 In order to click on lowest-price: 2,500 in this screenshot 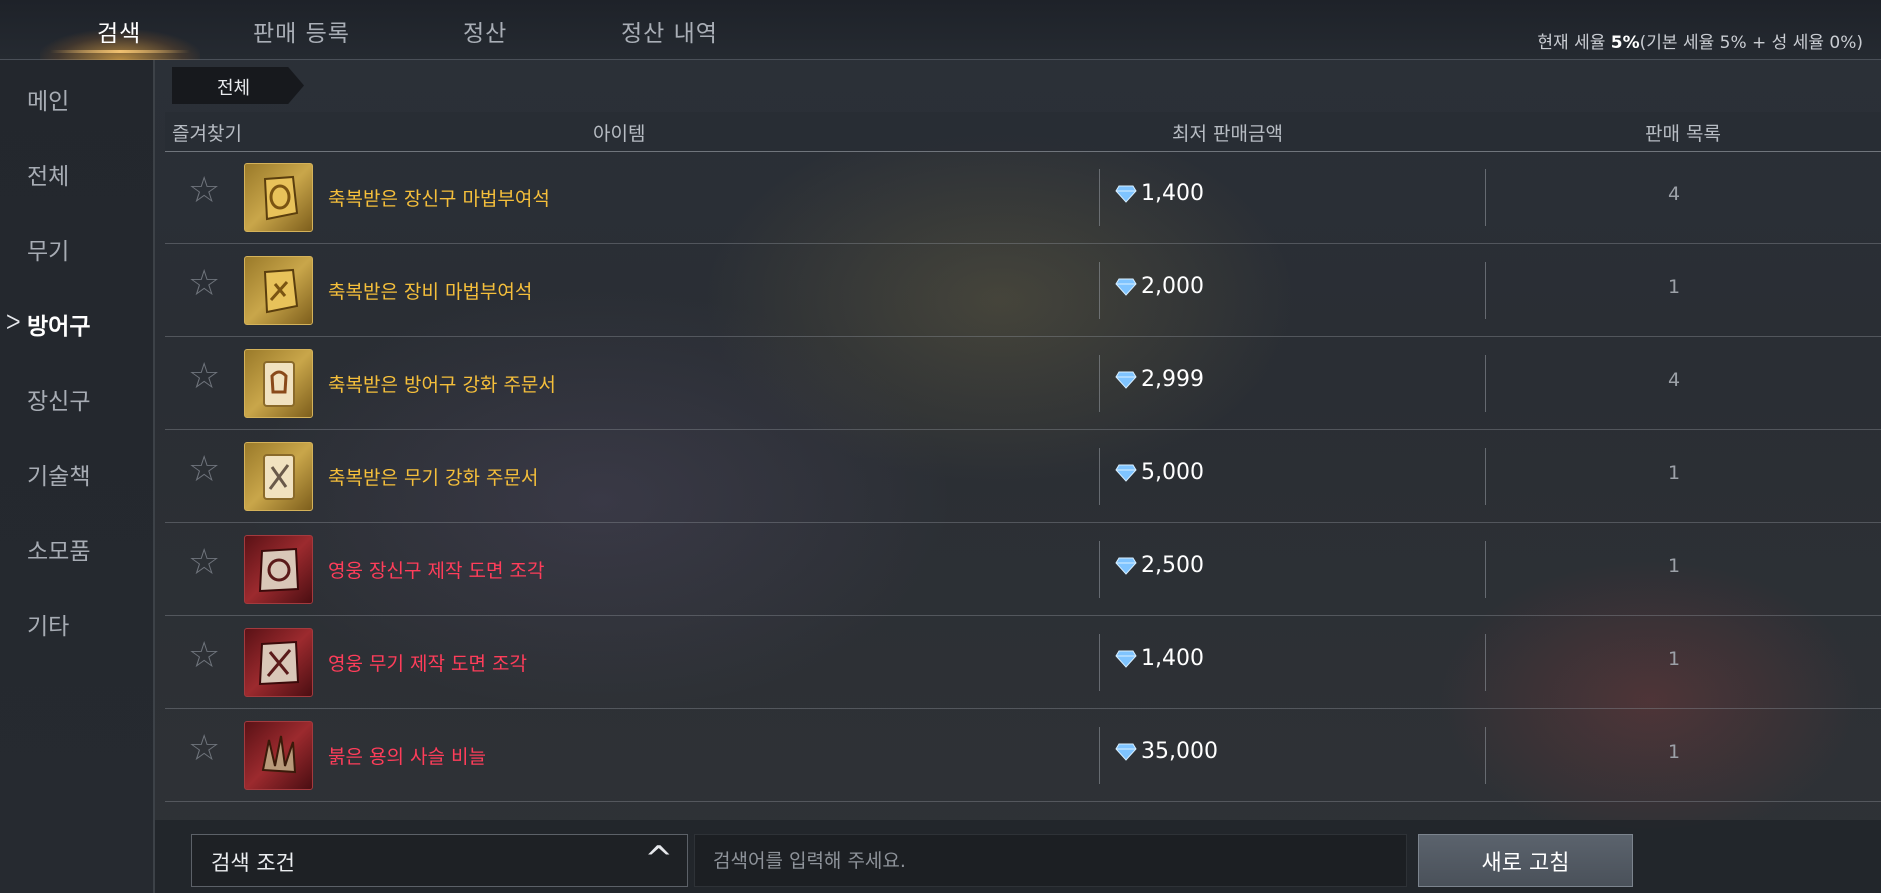, I will do `click(1159, 565)`.